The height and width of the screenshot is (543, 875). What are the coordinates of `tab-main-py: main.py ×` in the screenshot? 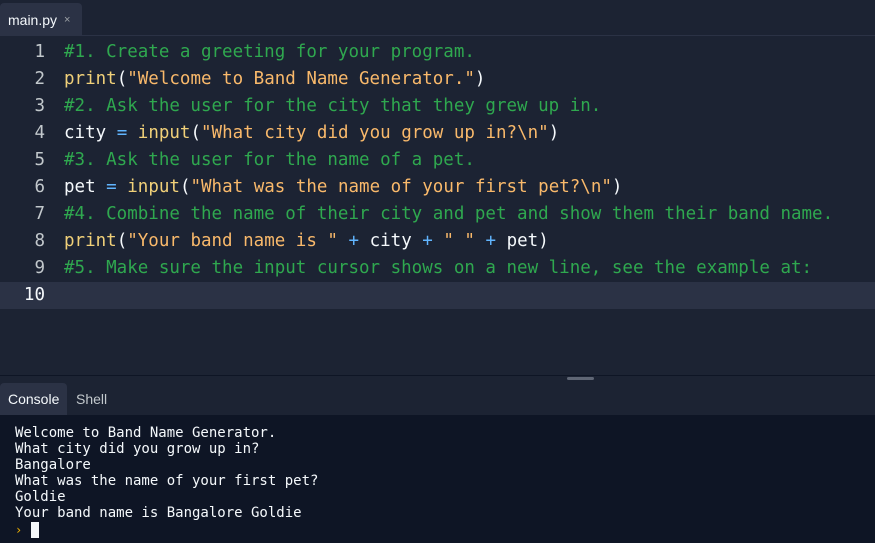 It's located at (41, 19).